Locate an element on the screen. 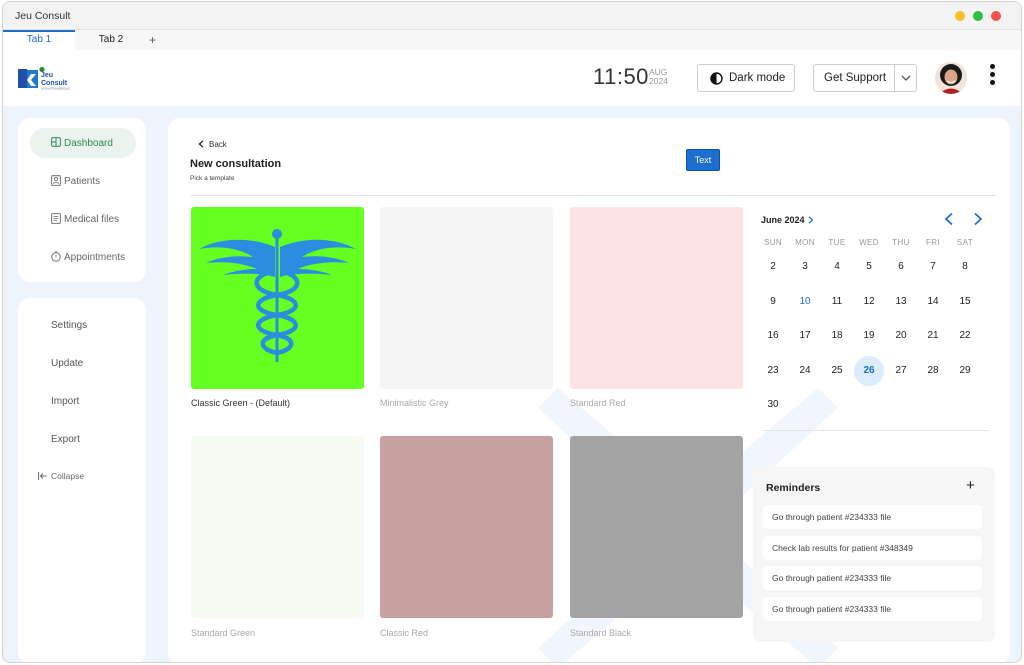 This screenshot has width=1024, height=665. calendar-day: 21 is located at coordinates (933, 336).